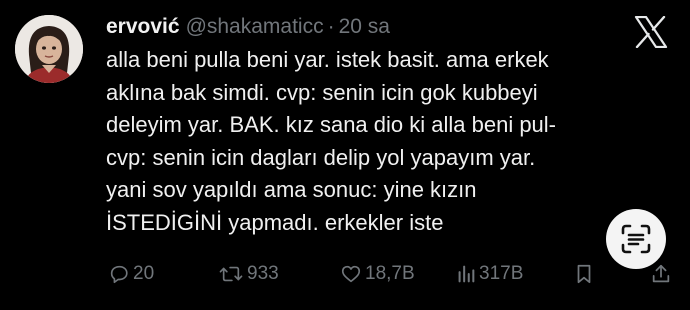 The image size is (690, 310). I want to click on like-button: 18,7B, so click(377, 274).